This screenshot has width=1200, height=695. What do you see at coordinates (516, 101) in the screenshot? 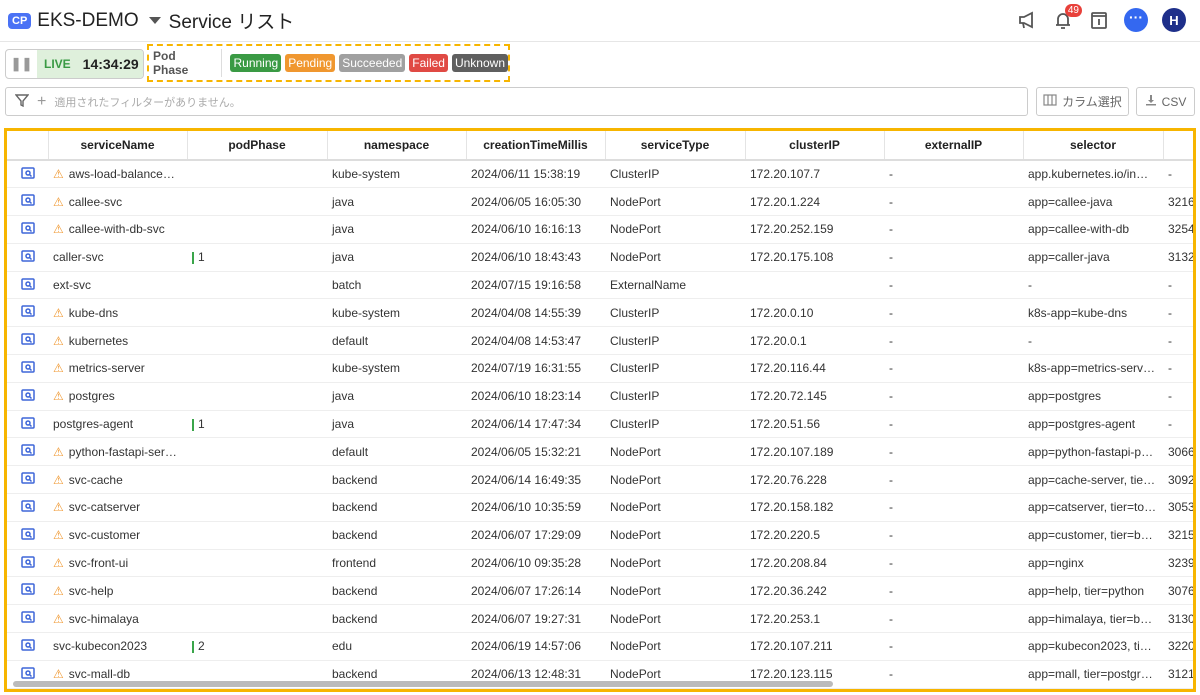
I see `filter-input: + 適用されたフィルターがありません。` at bounding box center [516, 101].